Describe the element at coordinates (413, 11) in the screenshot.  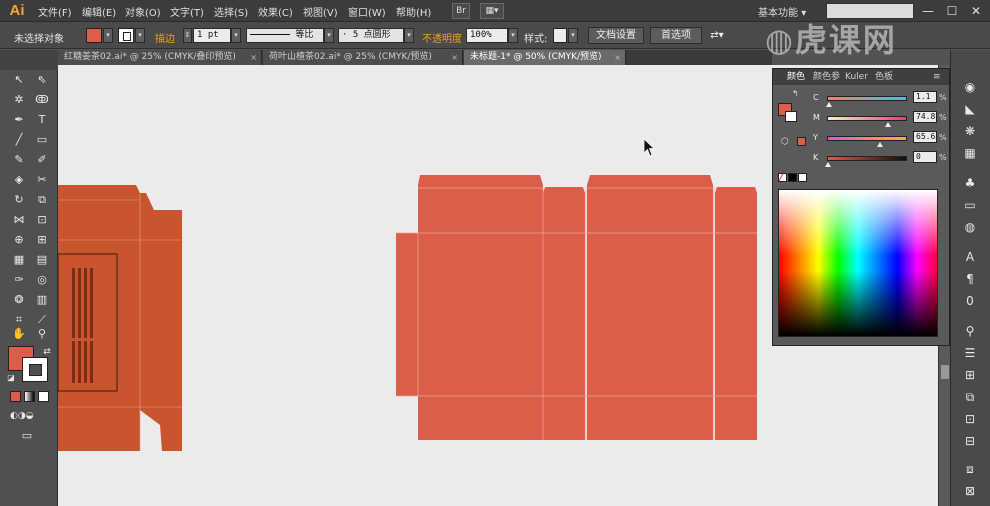
I see `menu-help: 帮助(H)` at that location.